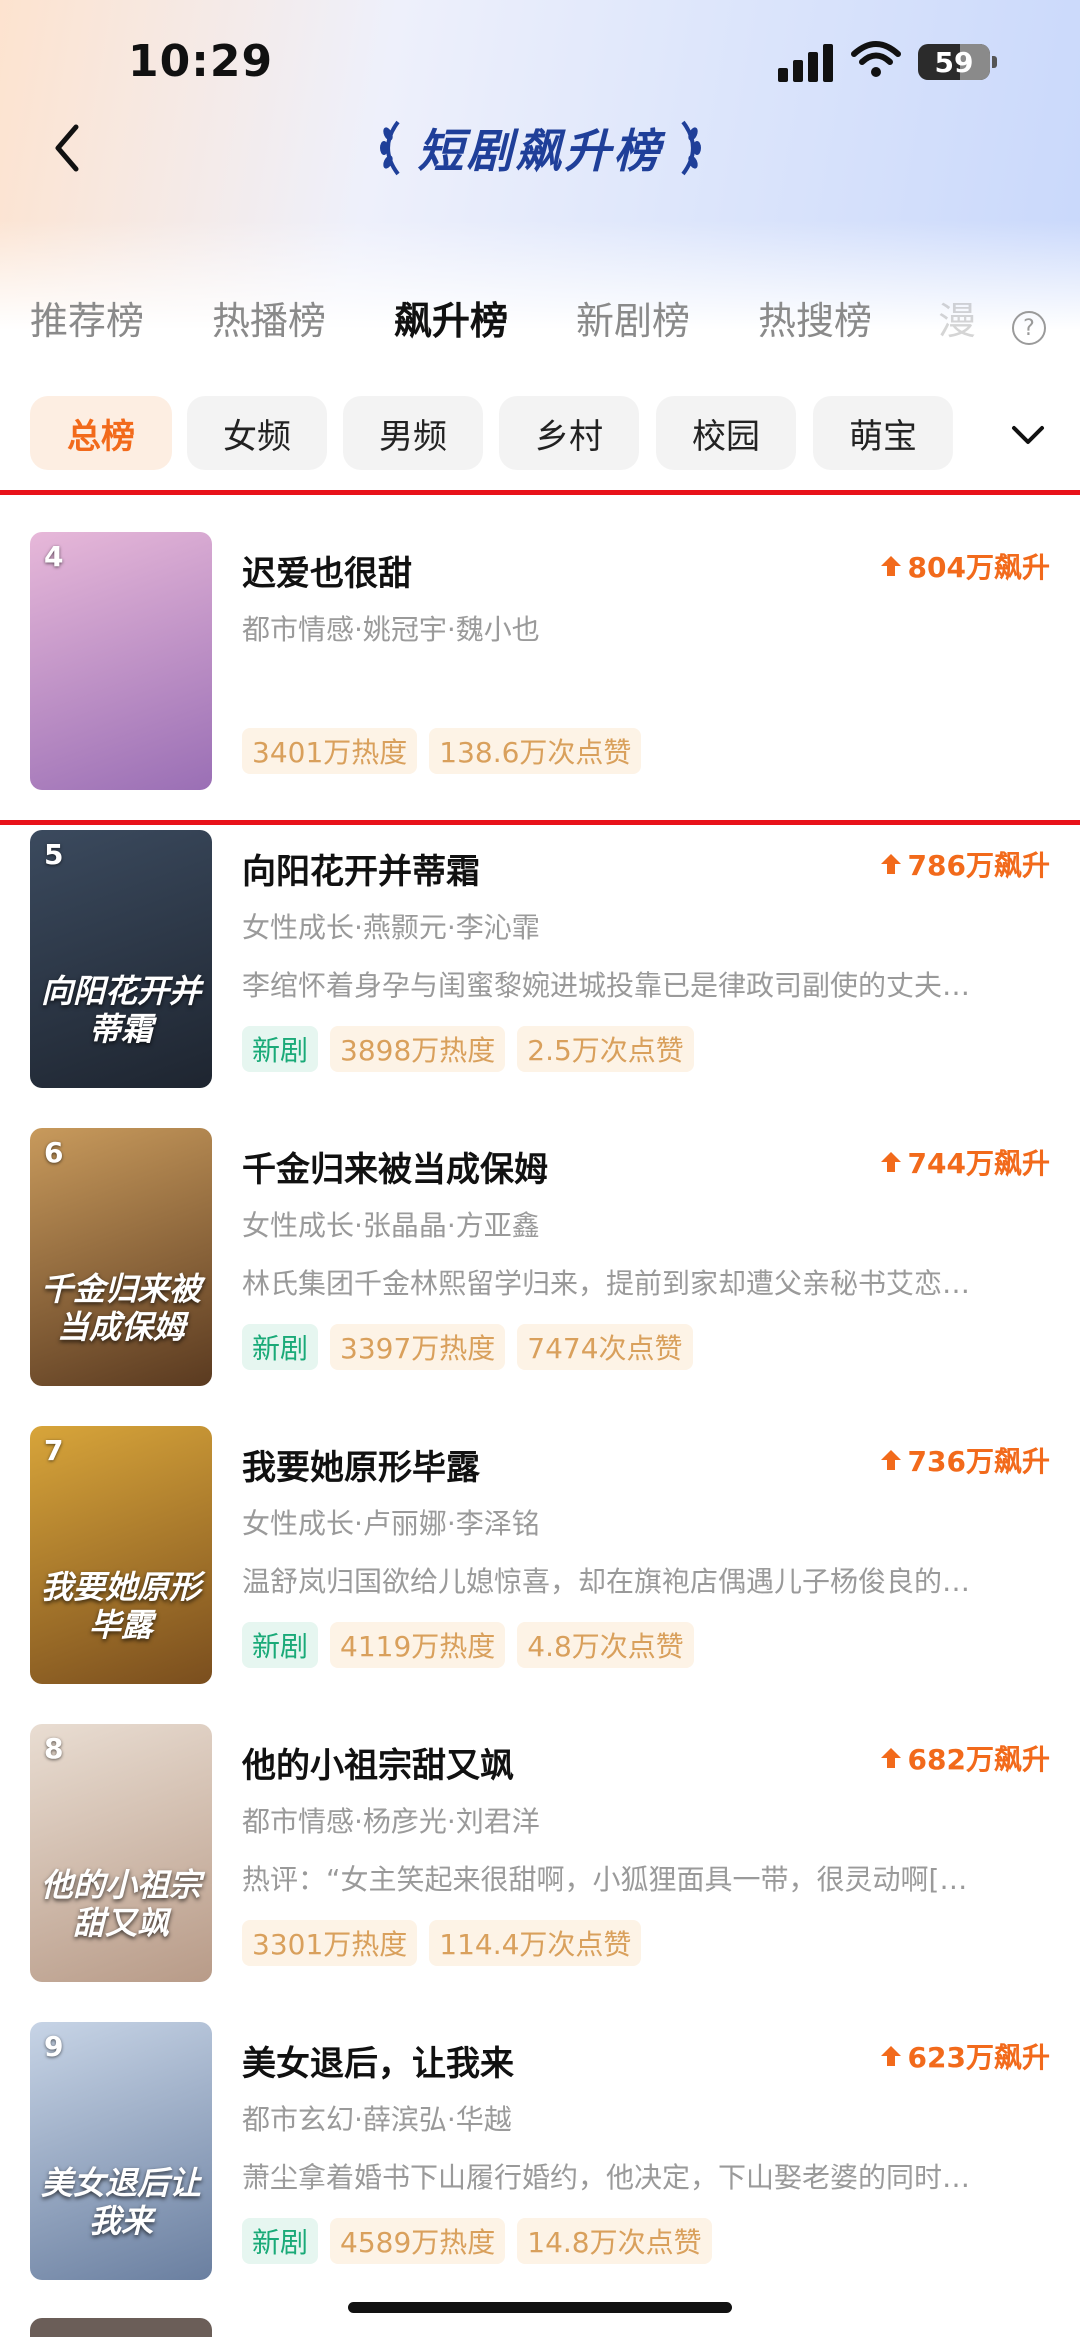 The height and width of the screenshot is (2337, 1080). Describe the element at coordinates (391, 927) in the screenshot. I see `drama-meta: 女性成长·燕颢元·李沁霏` at that location.